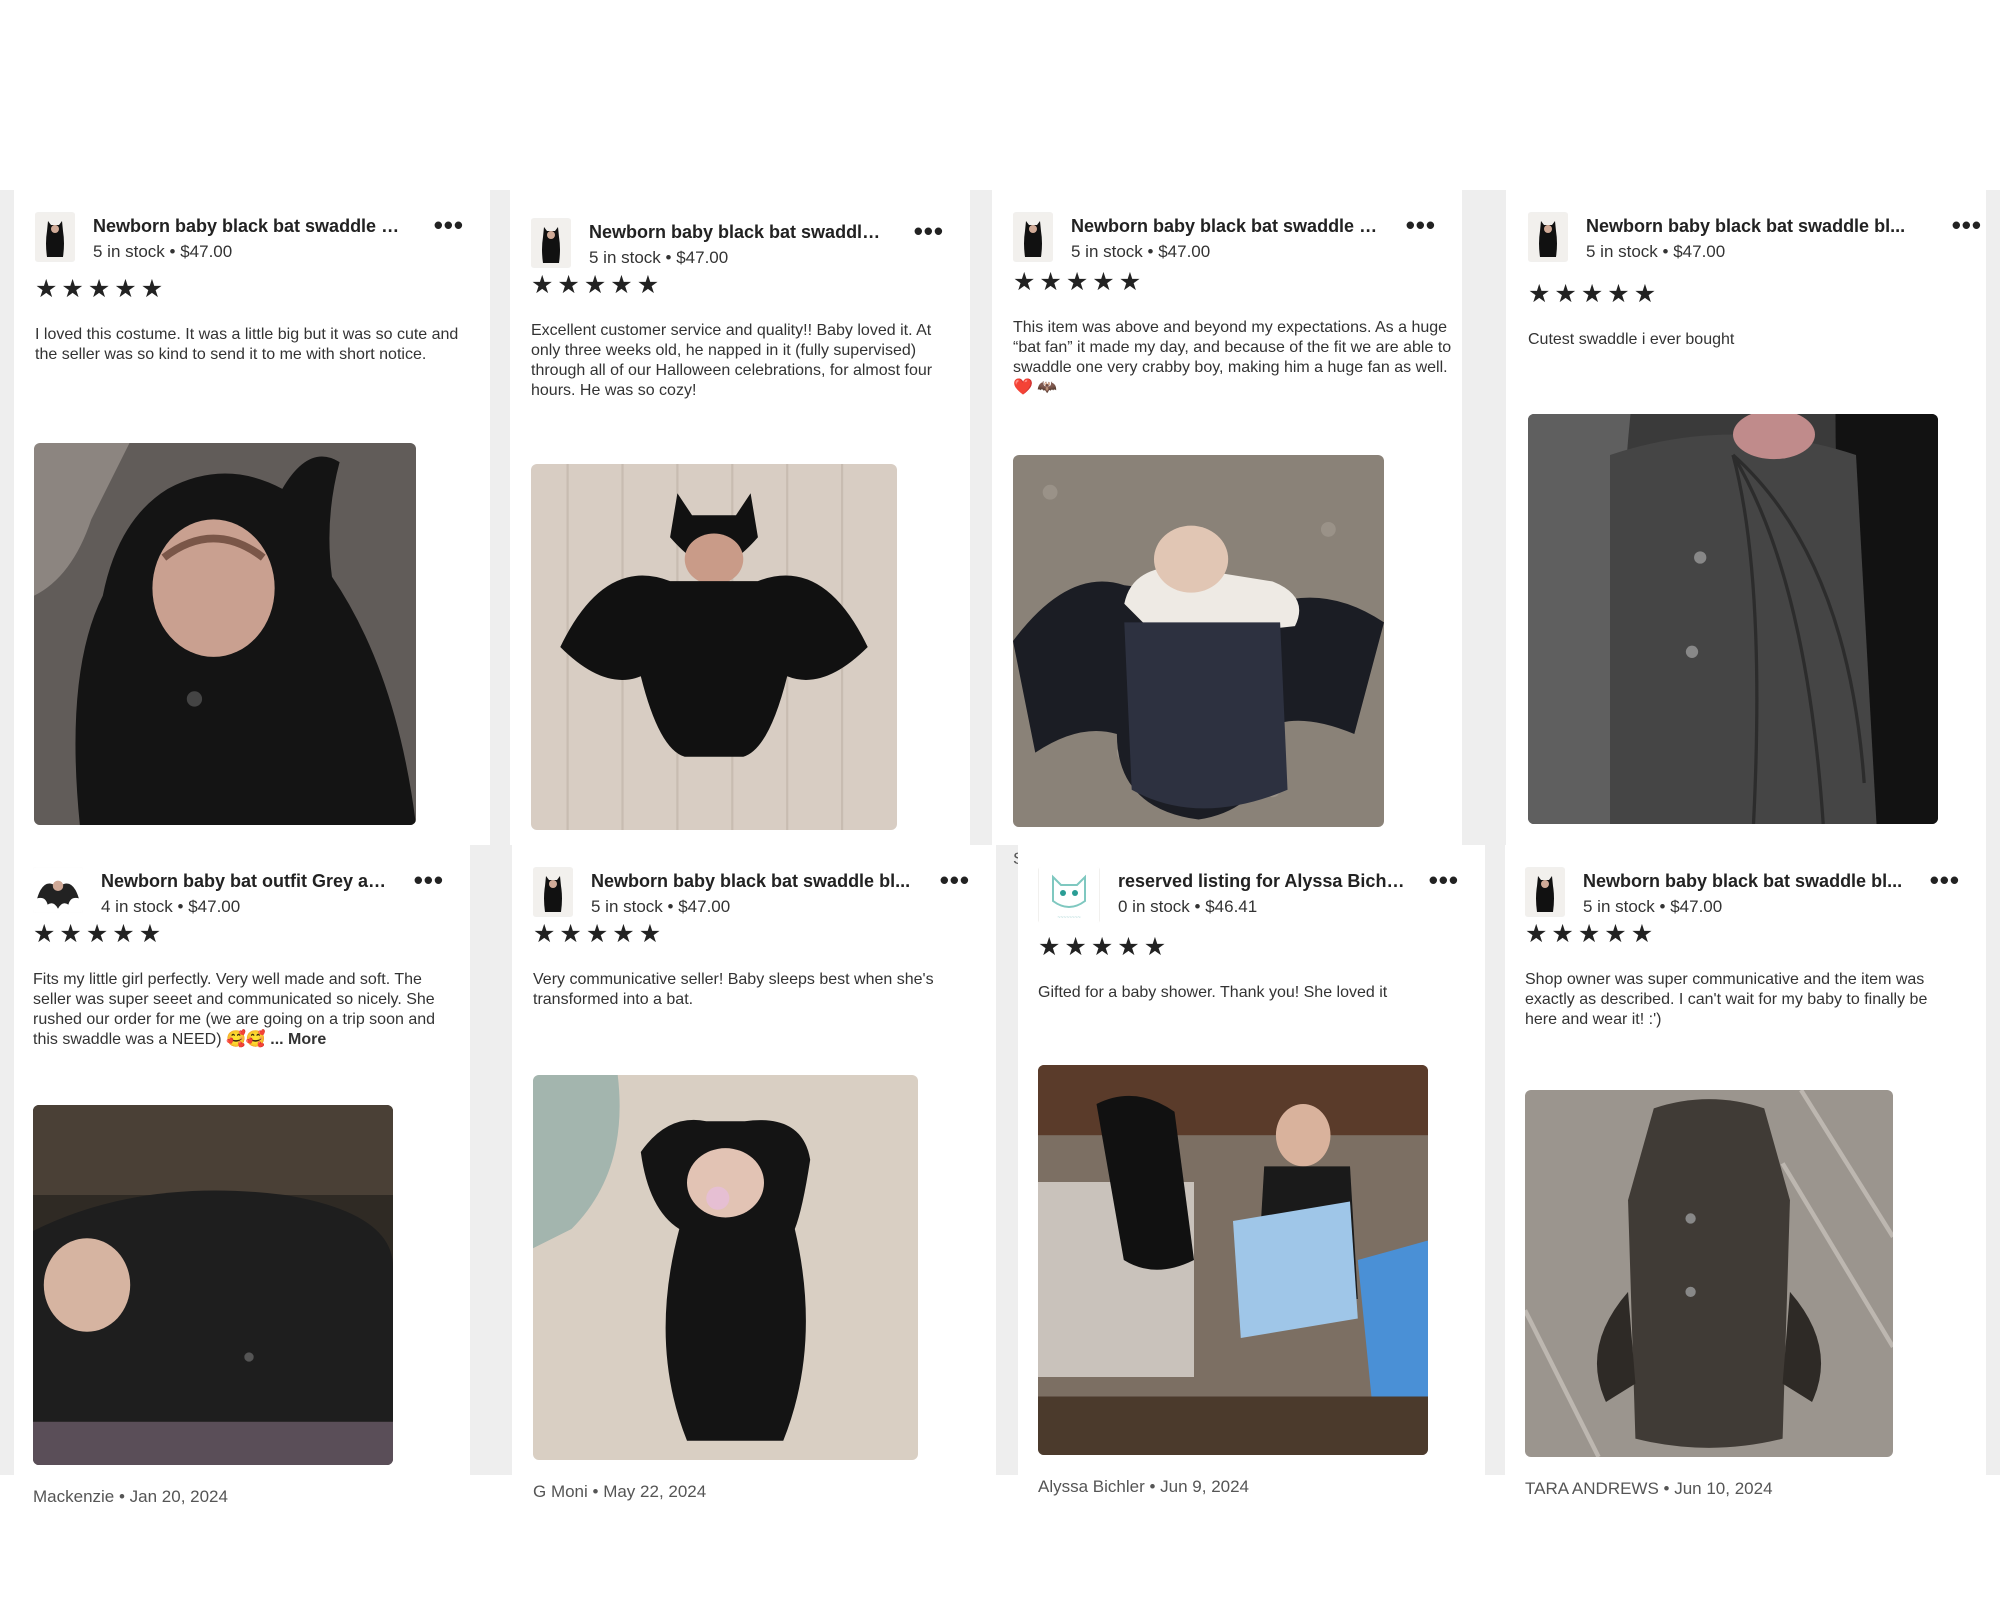 This screenshot has width=2000, height=1600. What do you see at coordinates (130, 1496) in the screenshot?
I see `reviewer-name-date: Mackenzie • Jan 20, 2024` at bounding box center [130, 1496].